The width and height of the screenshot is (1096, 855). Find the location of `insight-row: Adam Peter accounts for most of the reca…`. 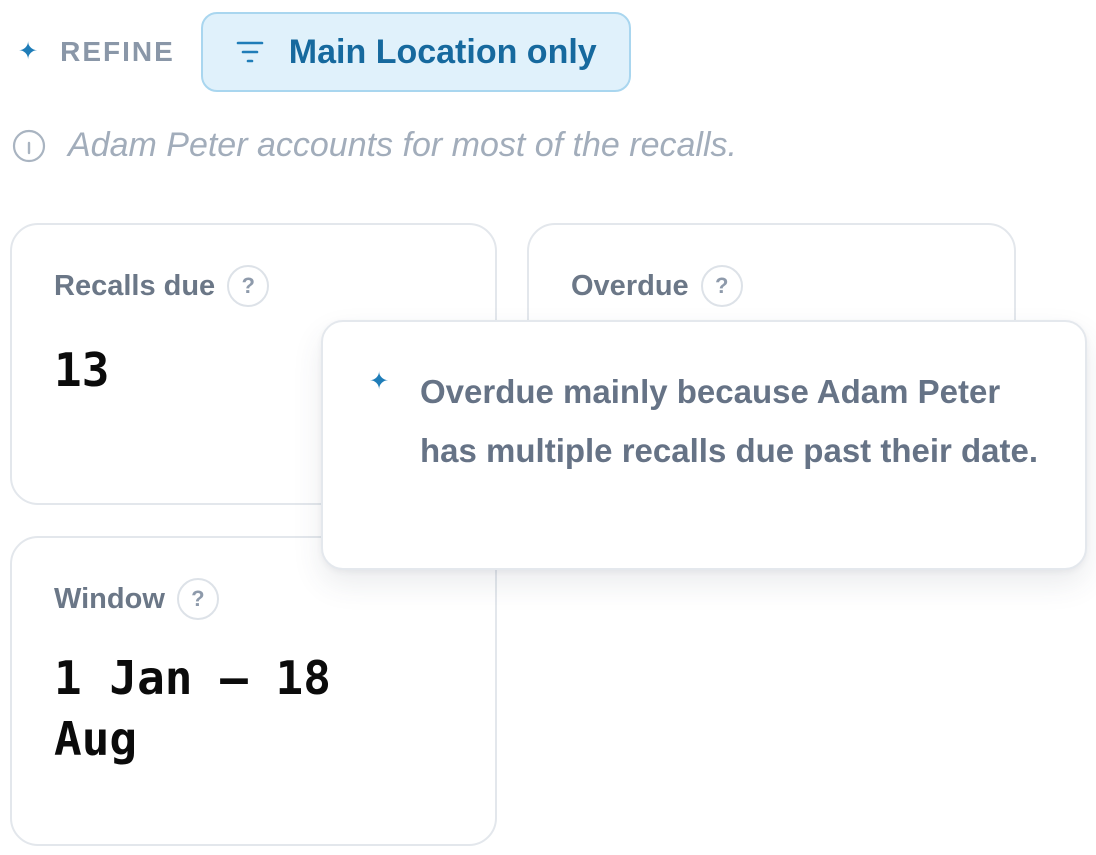

insight-row: Adam Peter accounts for most of the reca… is located at coordinates (374, 145).